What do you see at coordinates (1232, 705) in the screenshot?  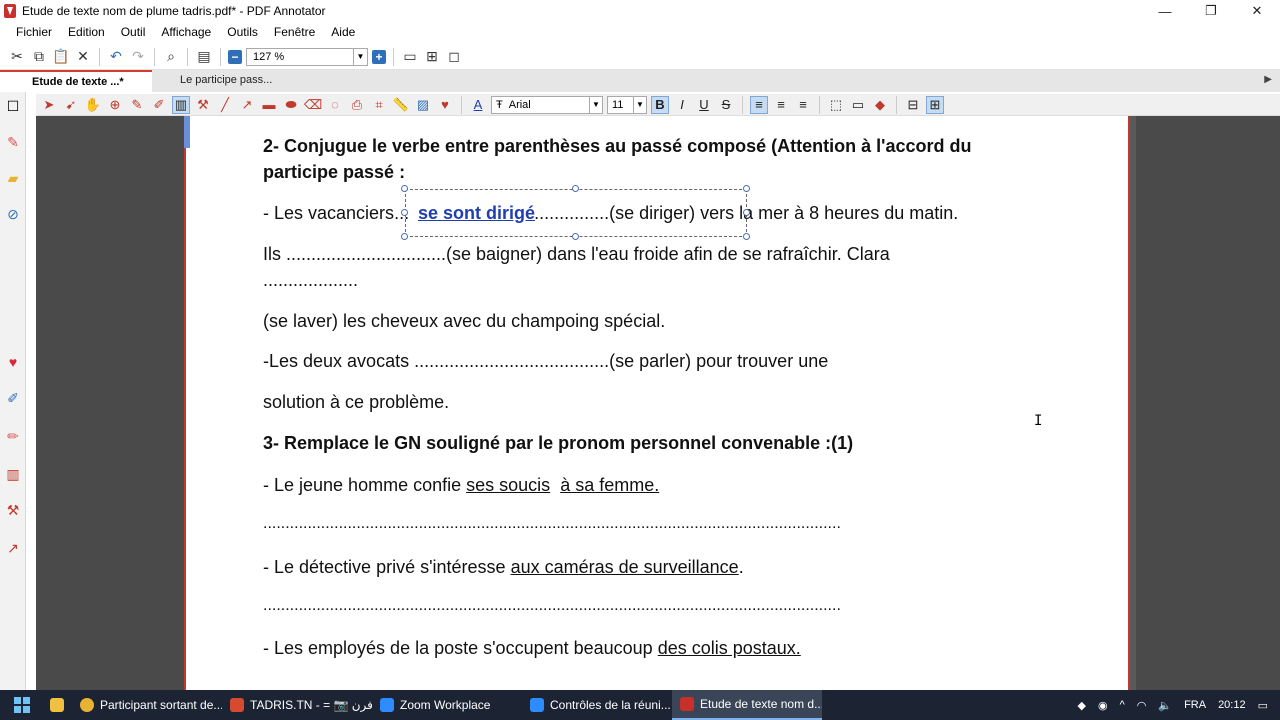 I see `clock: 20:12` at bounding box center [1232, 705].